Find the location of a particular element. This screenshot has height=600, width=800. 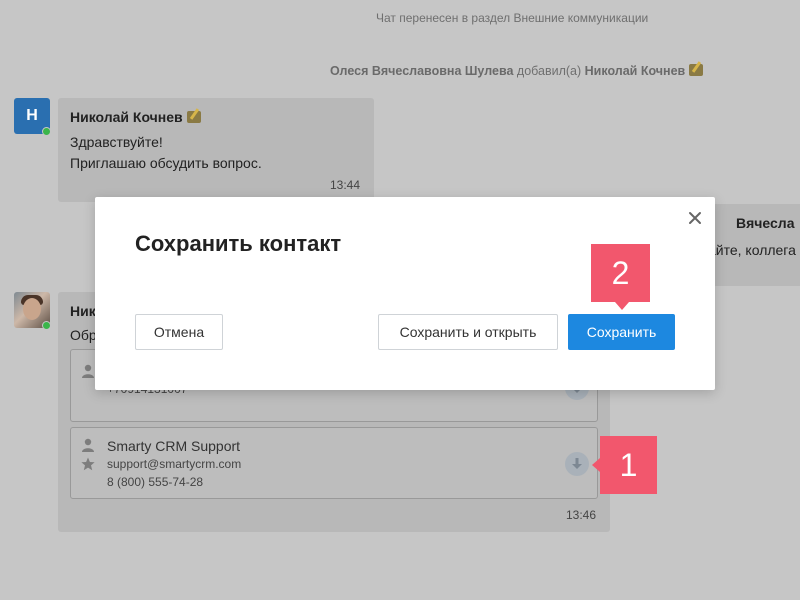

save-and-open-button: Сохранить и открыть is located at coordinates (468, 332).